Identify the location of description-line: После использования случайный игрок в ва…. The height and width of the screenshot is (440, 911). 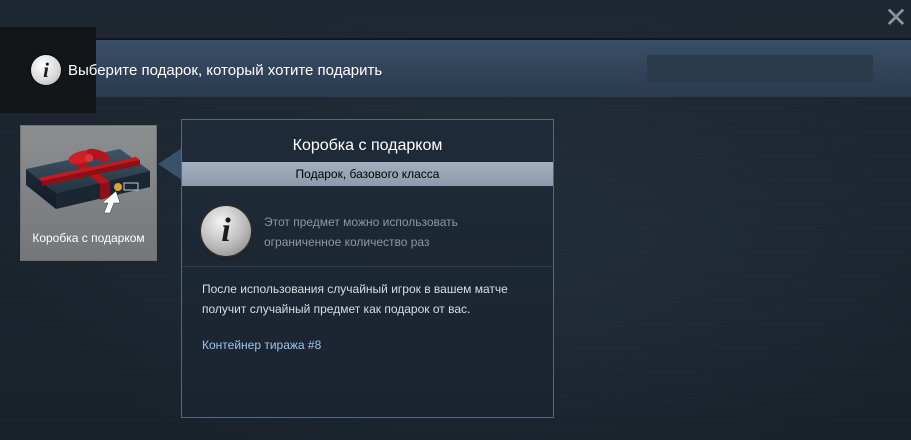
(355, 289).